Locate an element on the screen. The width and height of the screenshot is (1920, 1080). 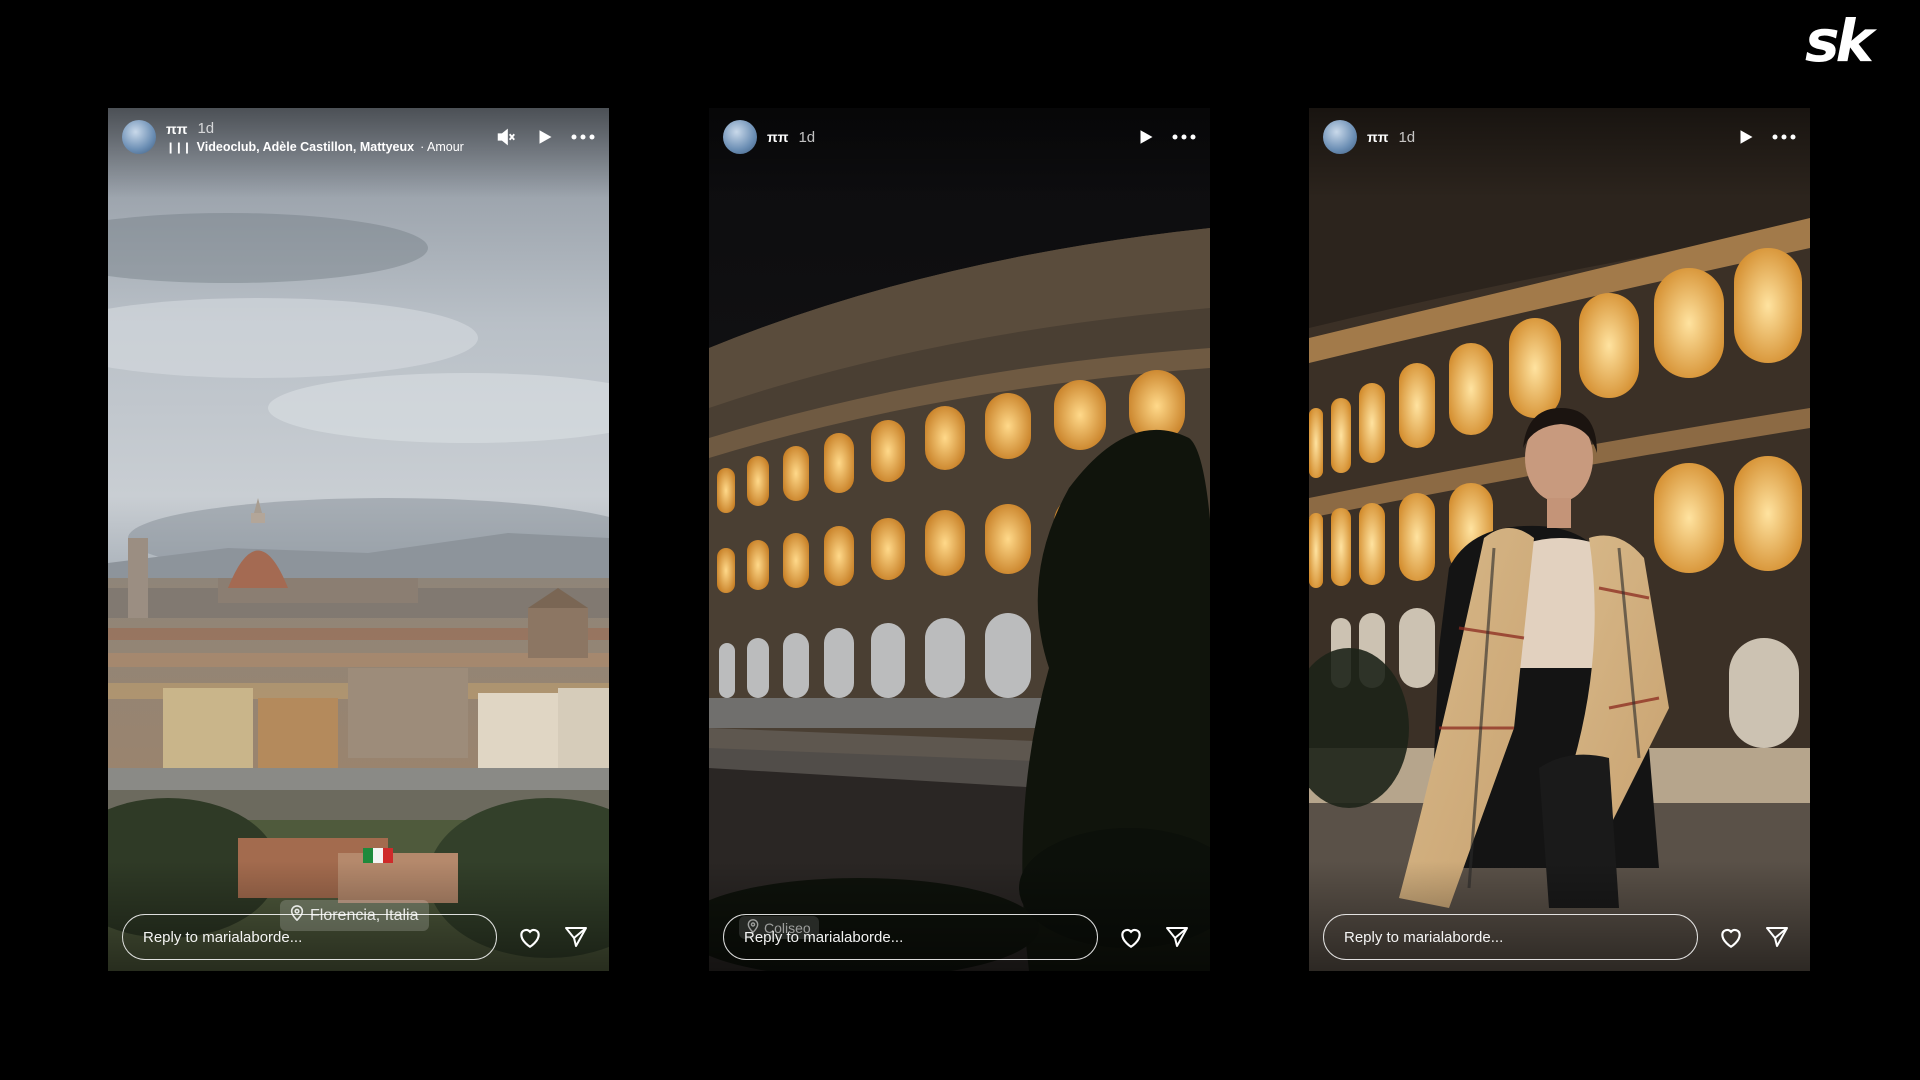
music-bars-icon: ❙❙❙ is located at coordinates (179, 147).